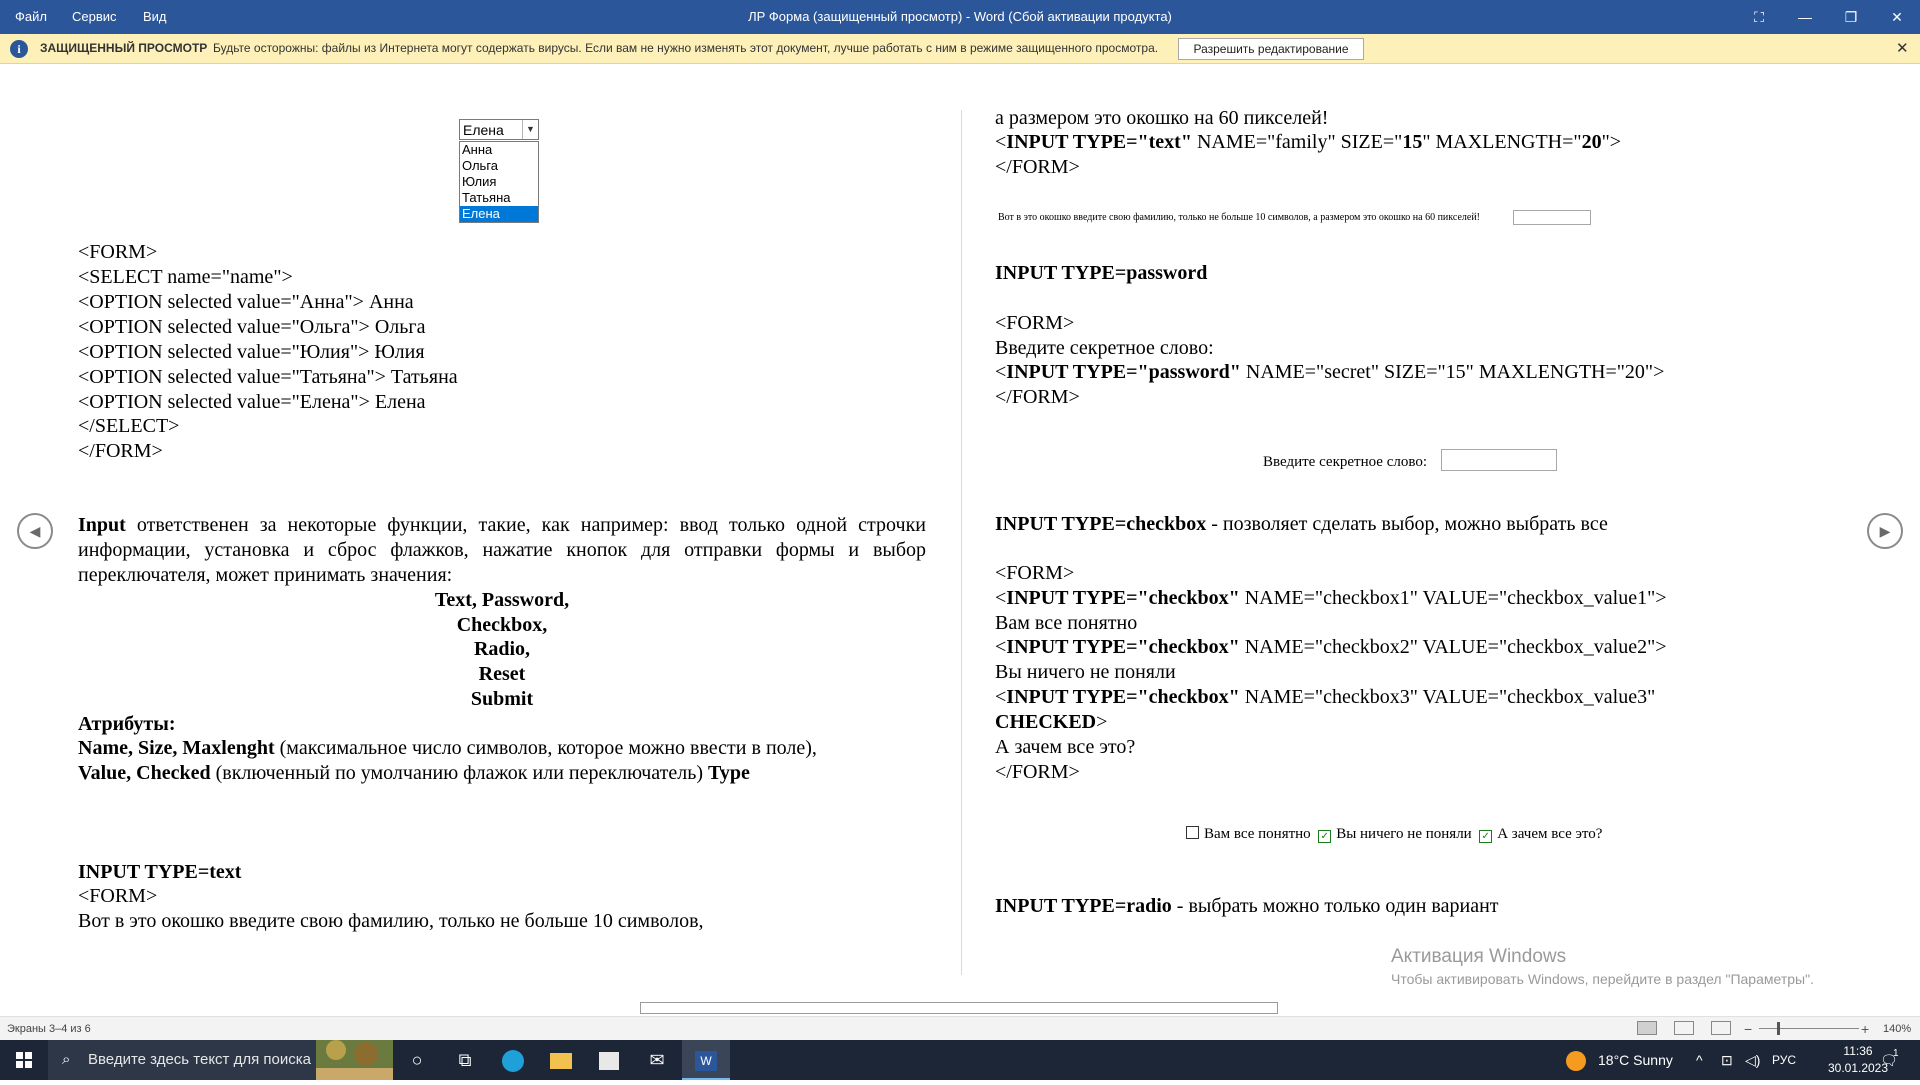 The width and height of the screenshot is (1920, 1085). I want to click on minimize-icon: —, so click(1805, 17).